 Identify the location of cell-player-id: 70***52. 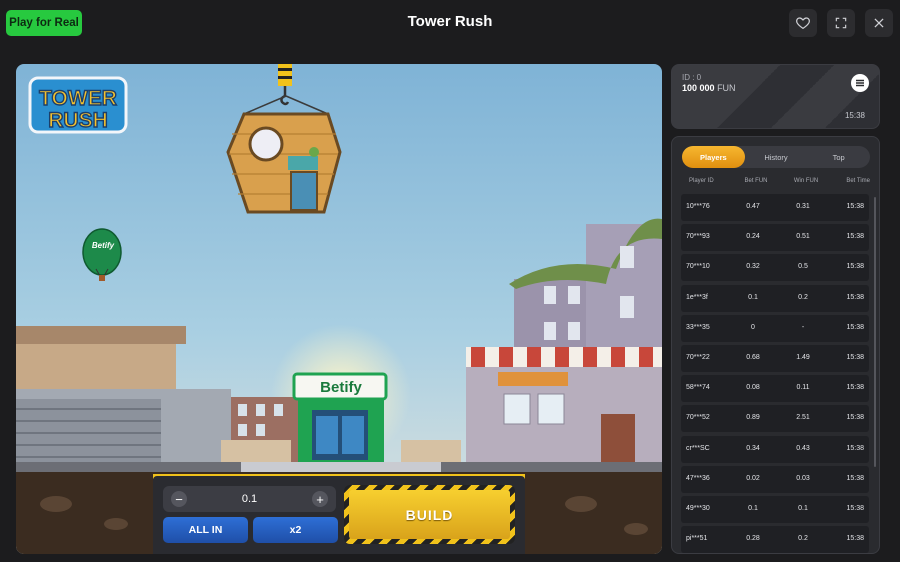
(698, 418).